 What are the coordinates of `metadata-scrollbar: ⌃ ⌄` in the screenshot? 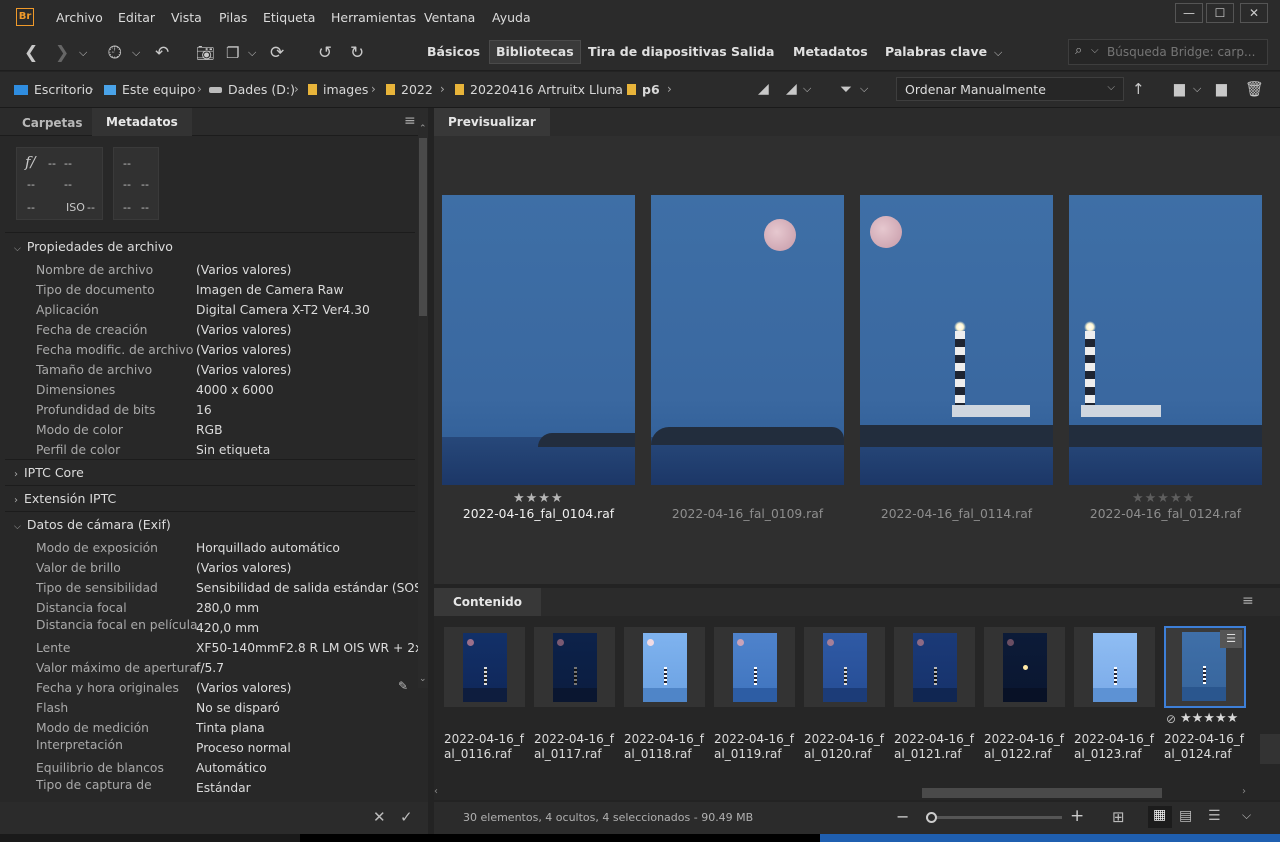 It's located at (423, 406).